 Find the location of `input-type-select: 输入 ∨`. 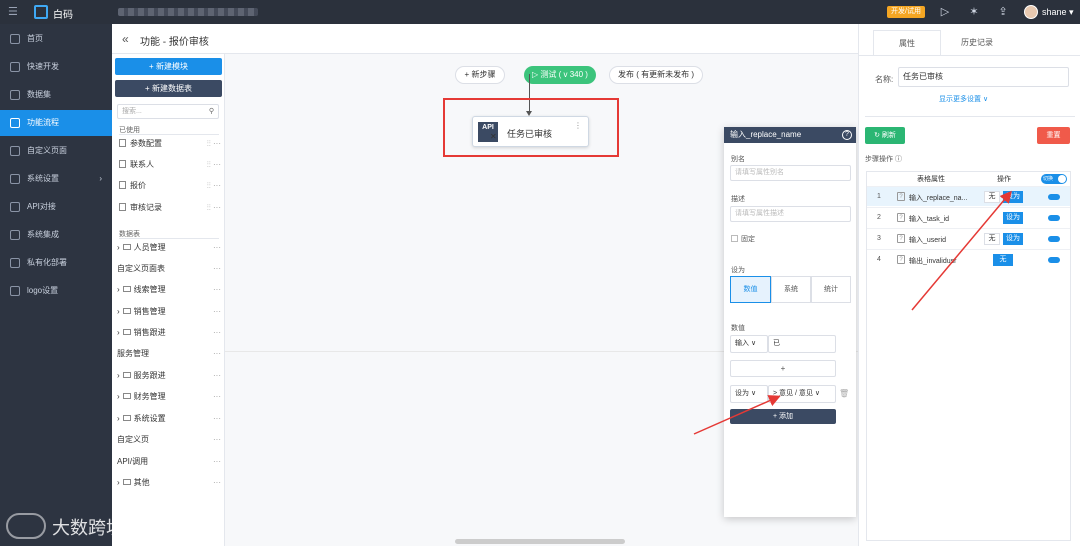

input-type-select: 输入 ∨ is located at coordinates (749, 344).